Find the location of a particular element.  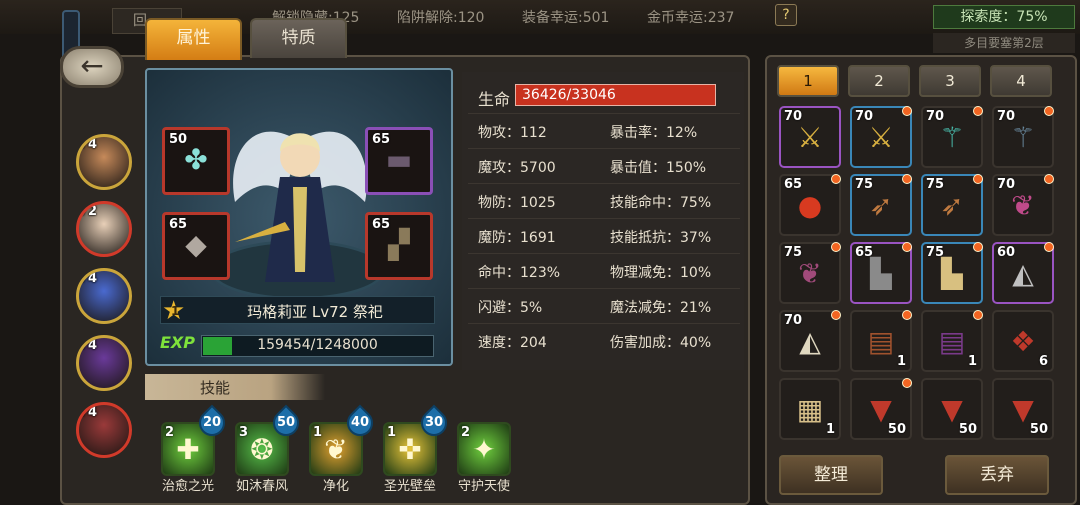

hero-figure is located at coordinates (300, 204).